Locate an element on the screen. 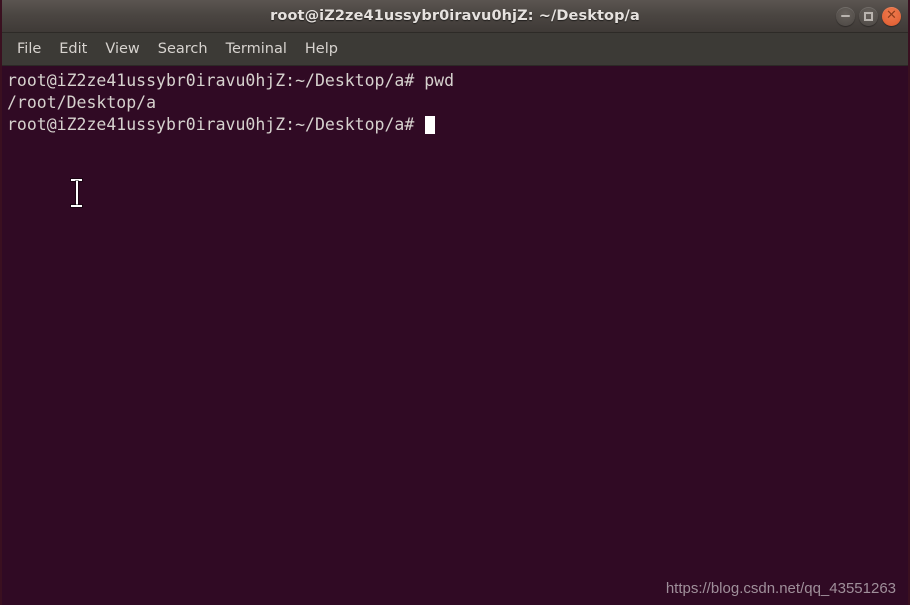 The image size is (910, 605). close-icon: ✕ is located at coordinates (891, 15).